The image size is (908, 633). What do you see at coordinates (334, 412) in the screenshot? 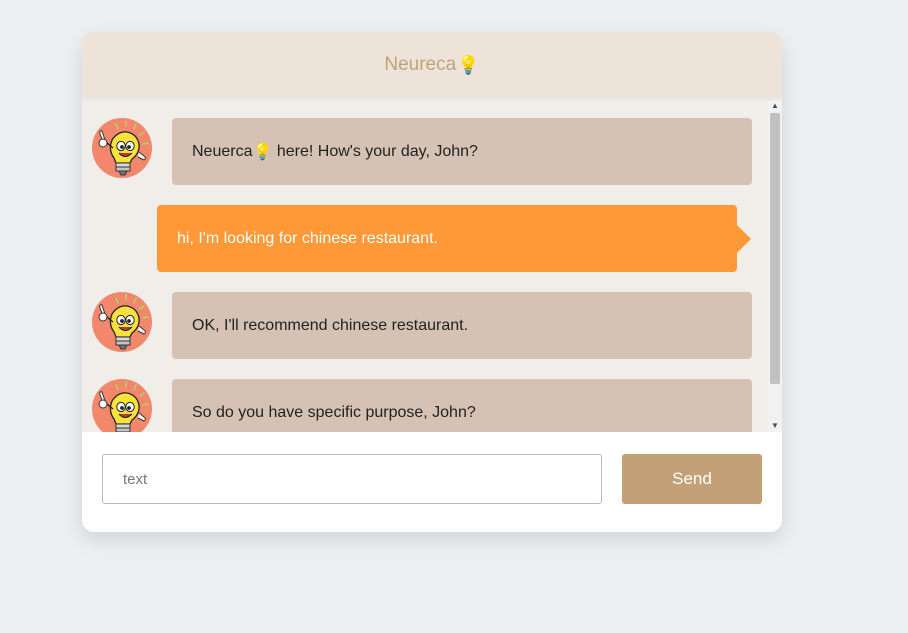
I see `message-text: So do you have specific purpose, John?` at bounding box center [334, 412].